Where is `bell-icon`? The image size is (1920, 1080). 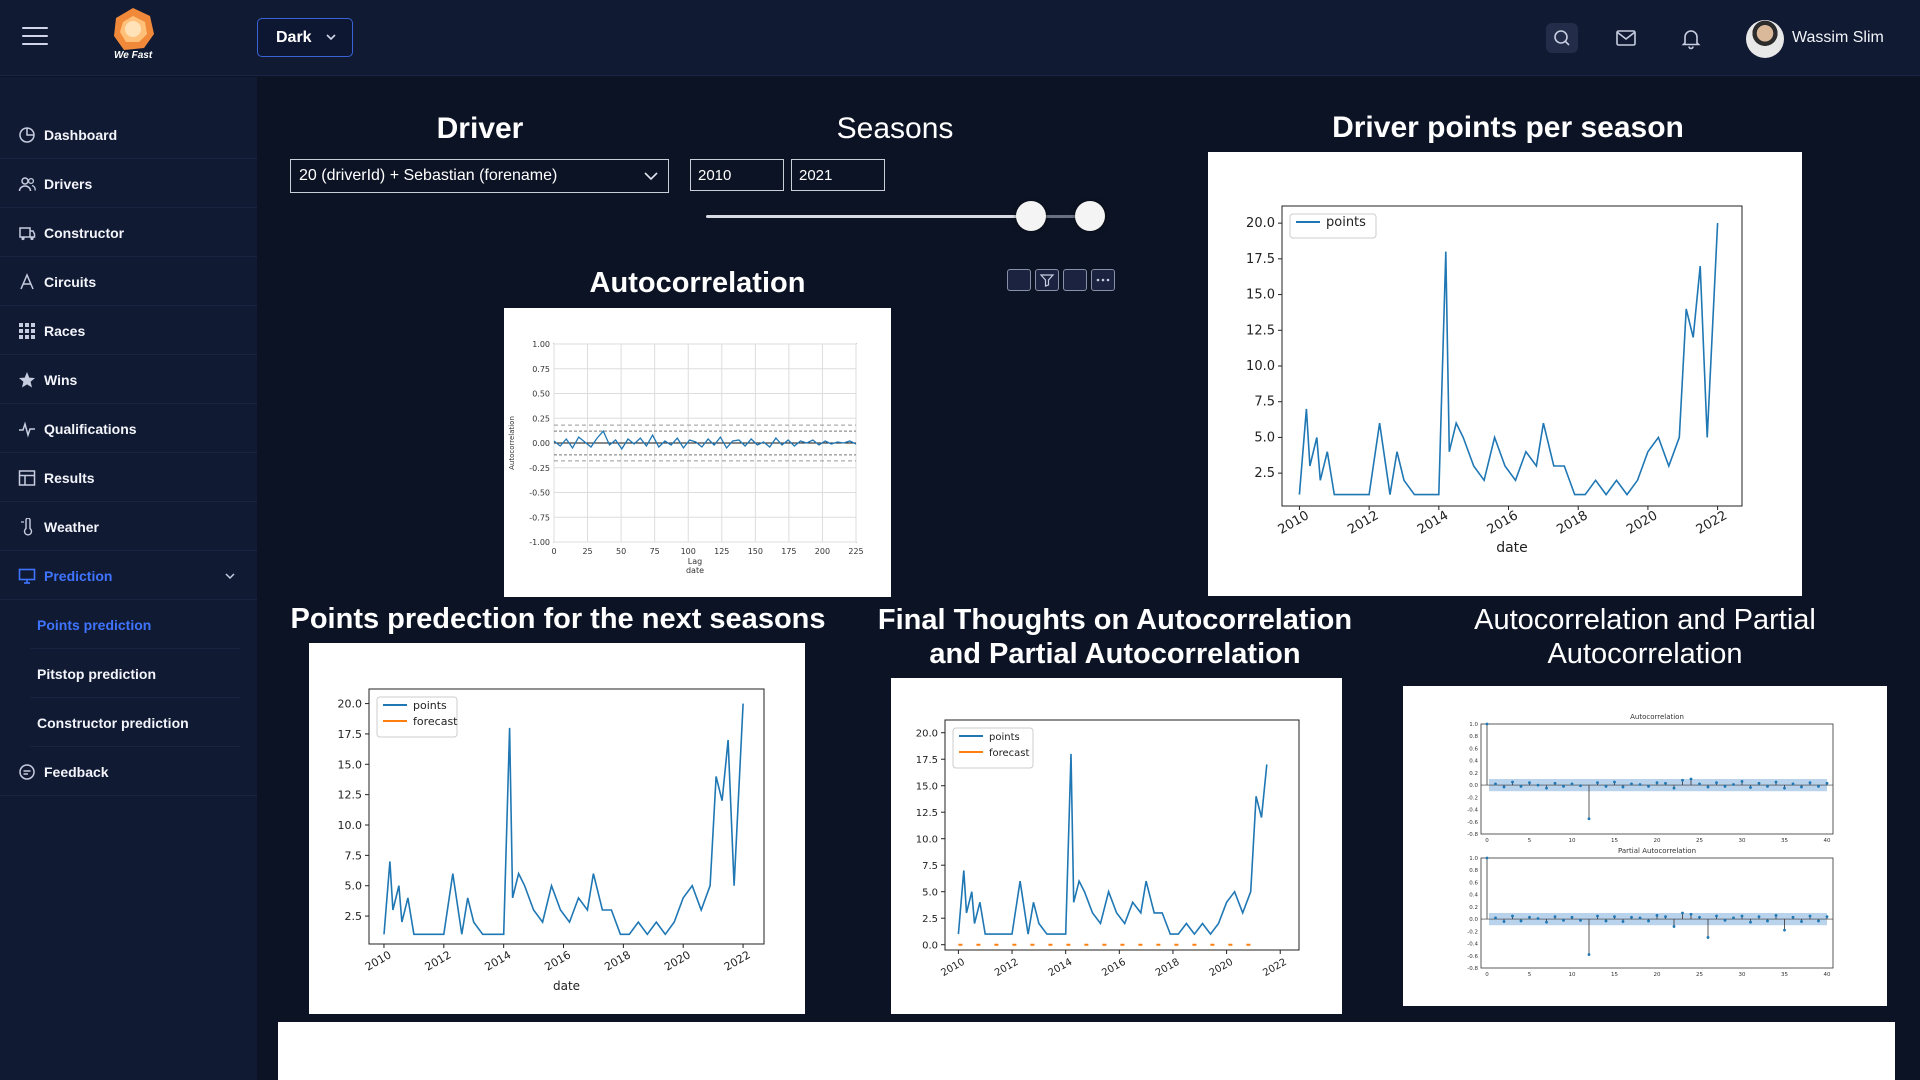
bell-icon is located at coordinates (1691, 38).